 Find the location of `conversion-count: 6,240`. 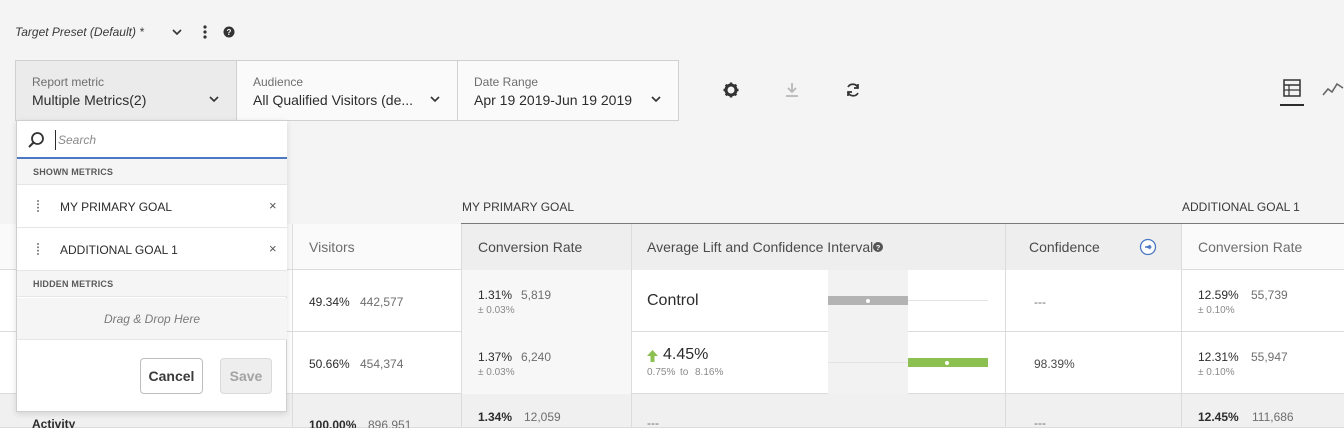

conversion-count: 6,240 is located at coordinates (536, 357).